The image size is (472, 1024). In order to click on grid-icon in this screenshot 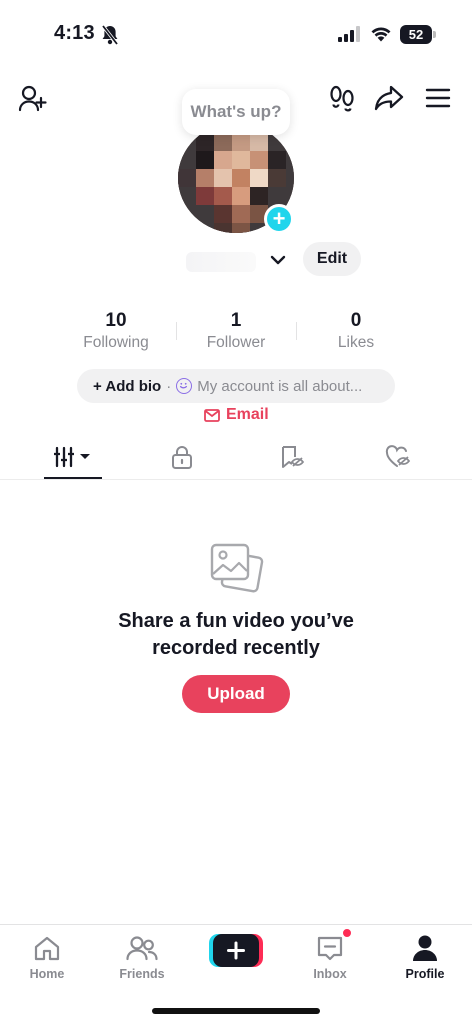, I will do `click(72, 457)`.